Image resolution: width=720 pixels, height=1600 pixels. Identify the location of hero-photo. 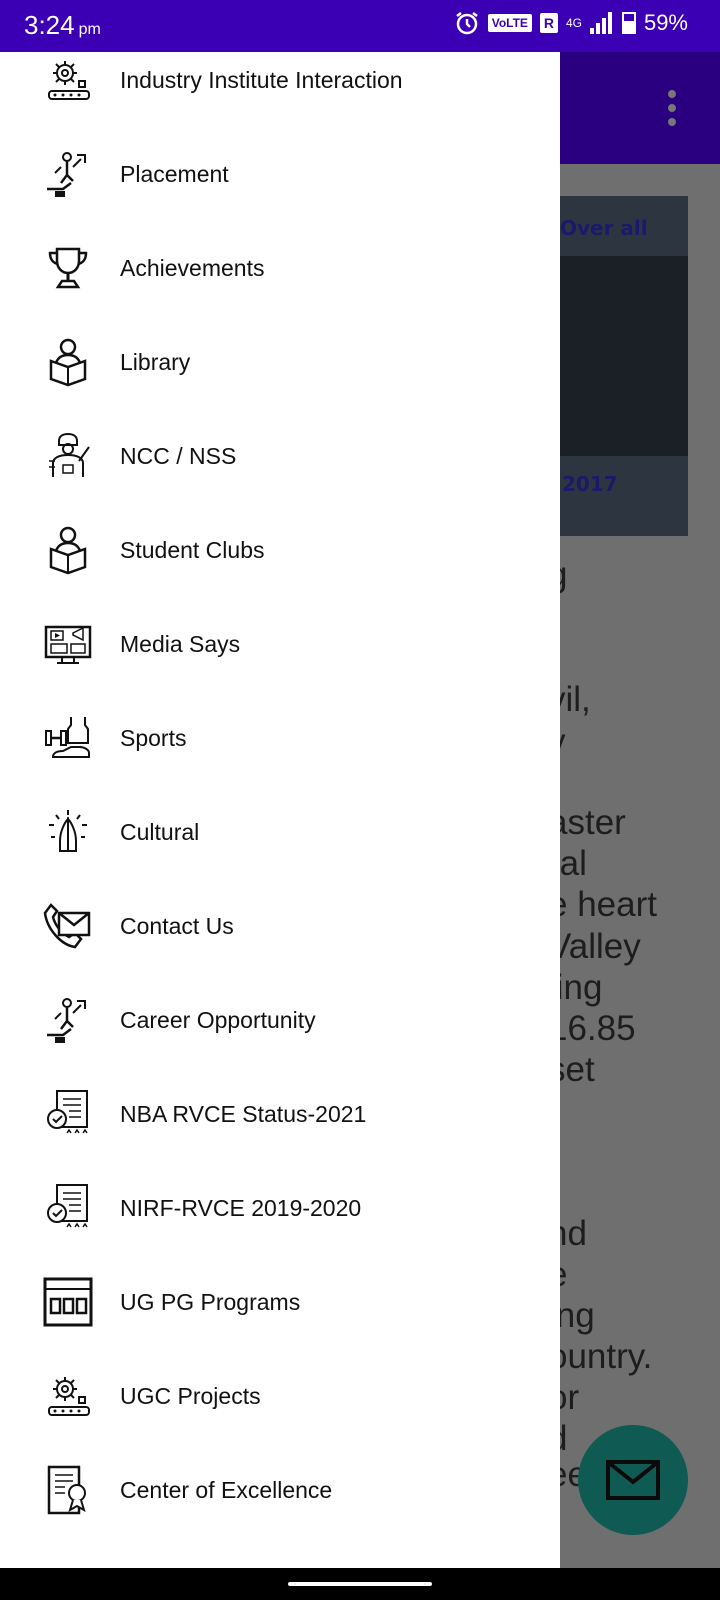
(619, 356).